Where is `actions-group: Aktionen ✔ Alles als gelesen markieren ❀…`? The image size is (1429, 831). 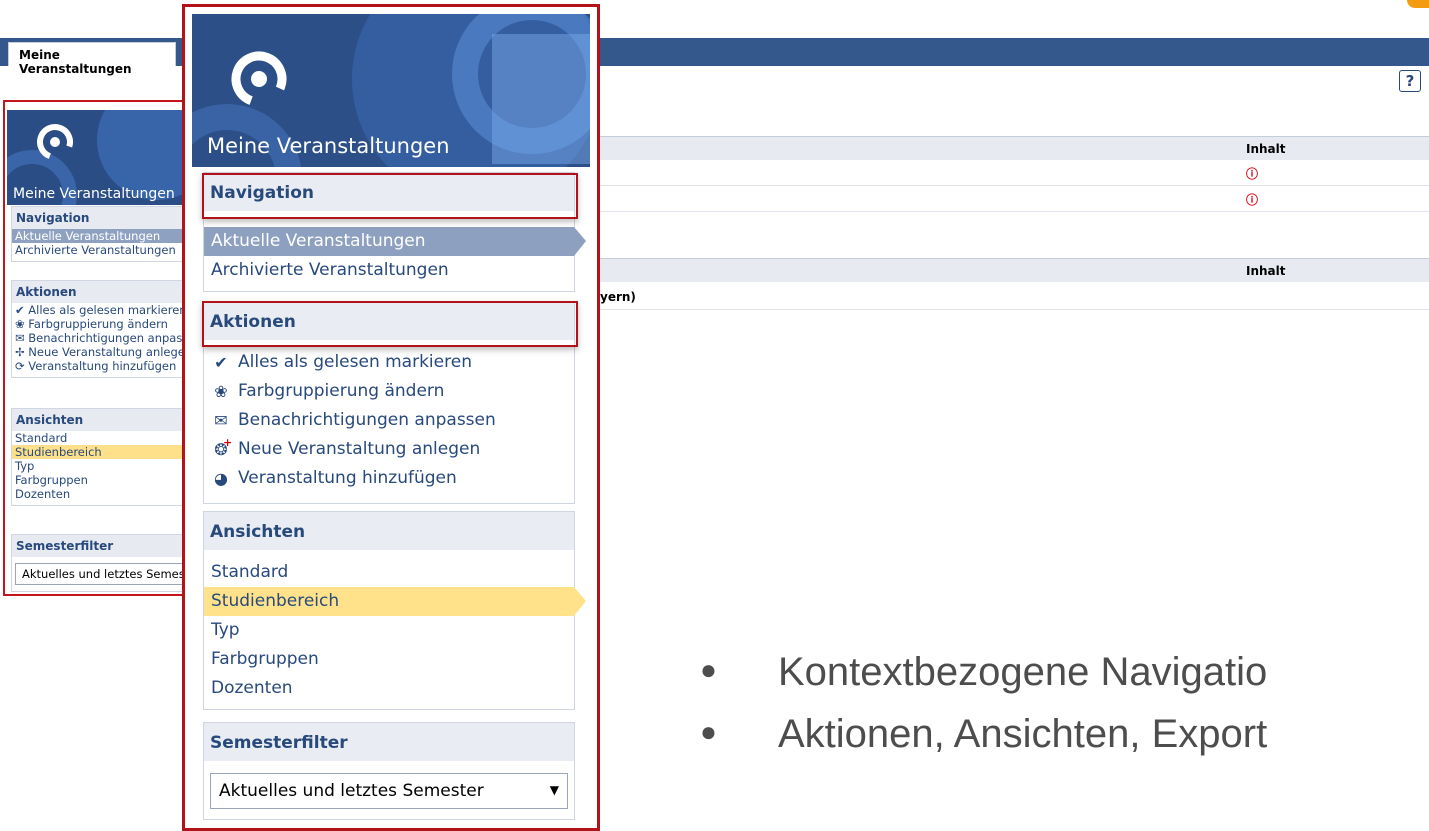
actions-group: Aktionen ✔ Alles als gelesen markieren ❀… is located at coordinates (99, 329).